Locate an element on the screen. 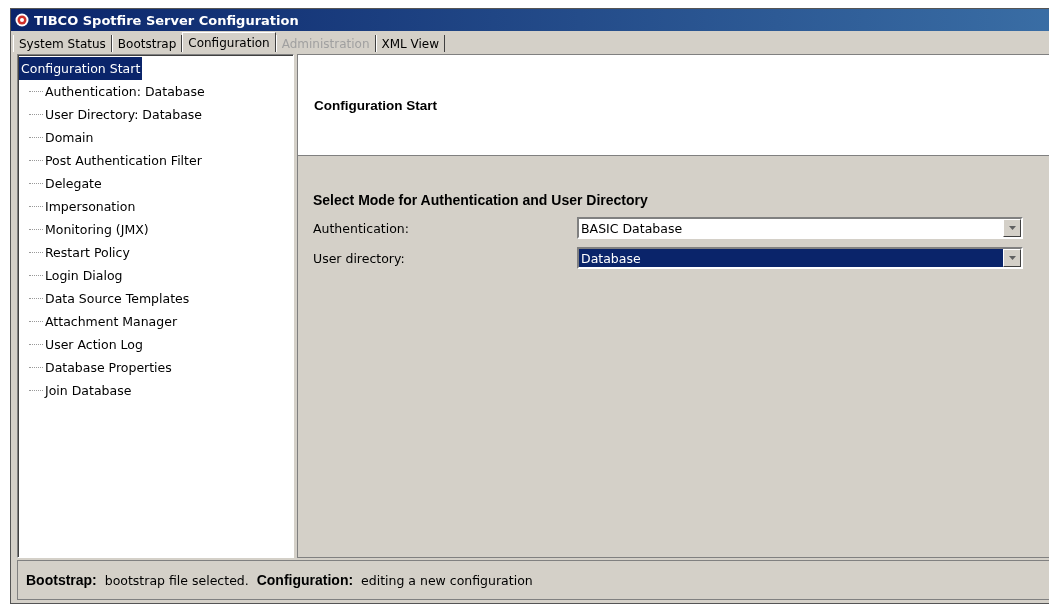 The image size is (1049, 604). tree-item: Domain is located at coordinates (69, 137).